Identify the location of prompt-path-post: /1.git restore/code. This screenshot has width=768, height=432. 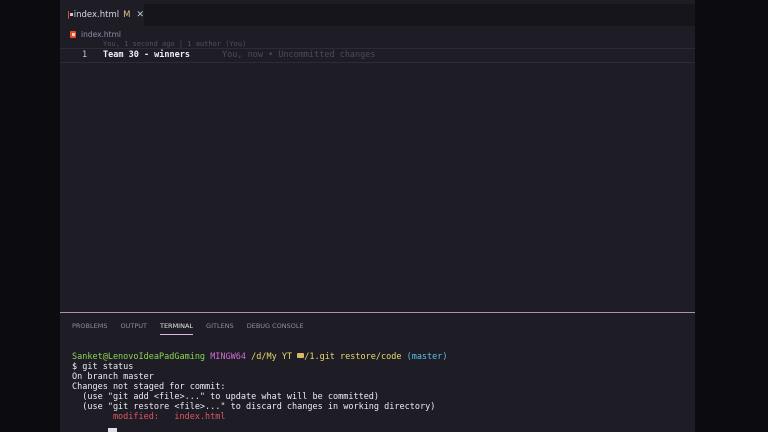
(353, 357).